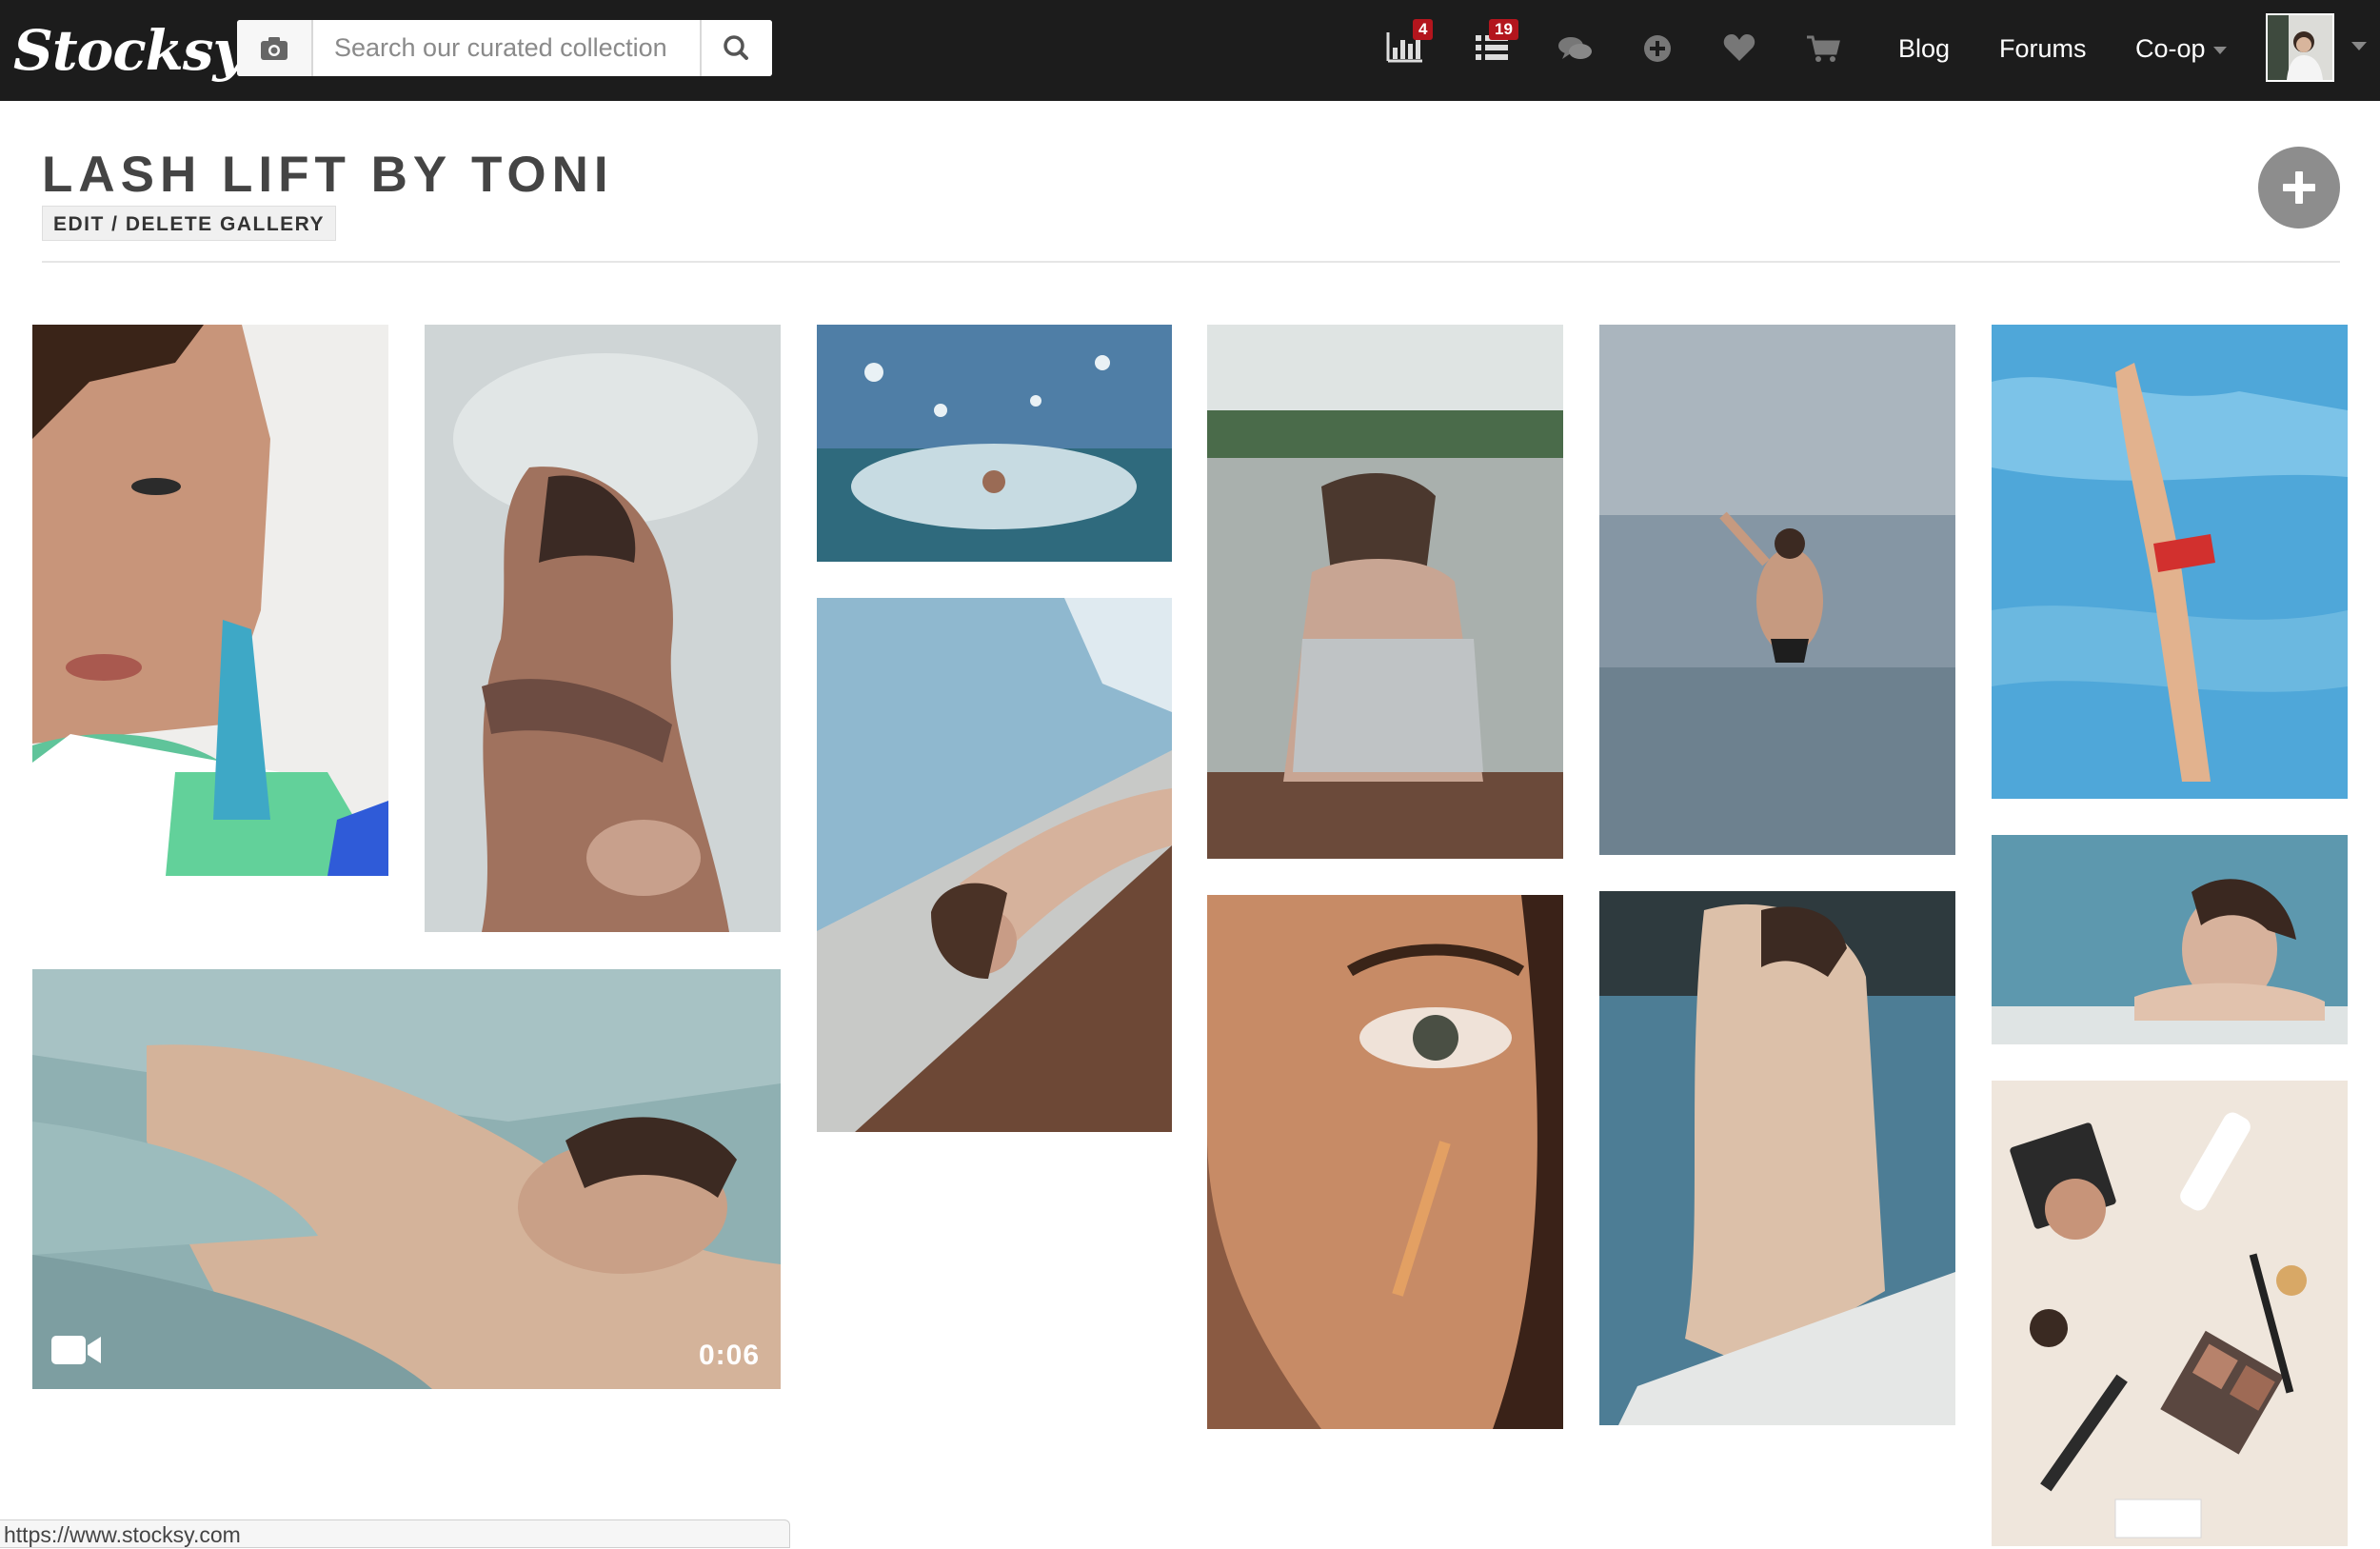 The height and width of the screenshot is (1549, 2380). Describe the element at coordinates (2219, 50) in the screenshot. I see `chevron-down-icon` at that location.